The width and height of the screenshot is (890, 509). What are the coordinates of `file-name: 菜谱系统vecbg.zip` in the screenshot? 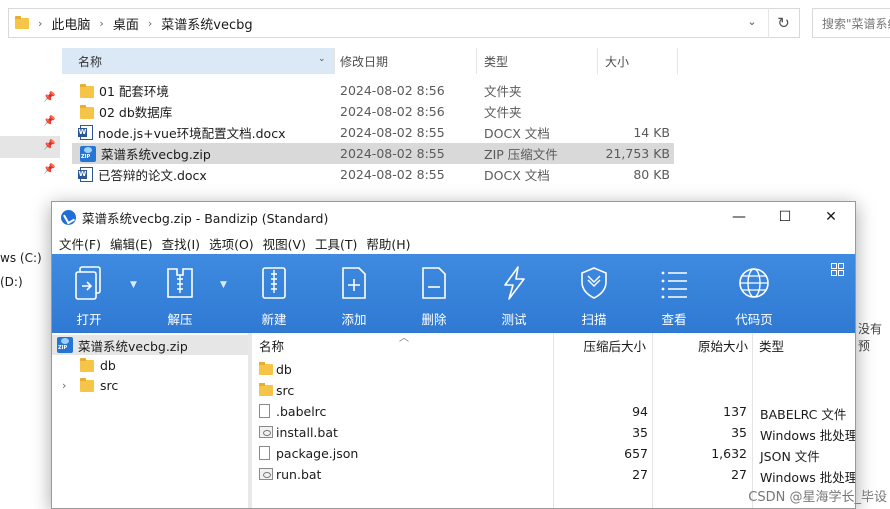 It's located at (156, 154).